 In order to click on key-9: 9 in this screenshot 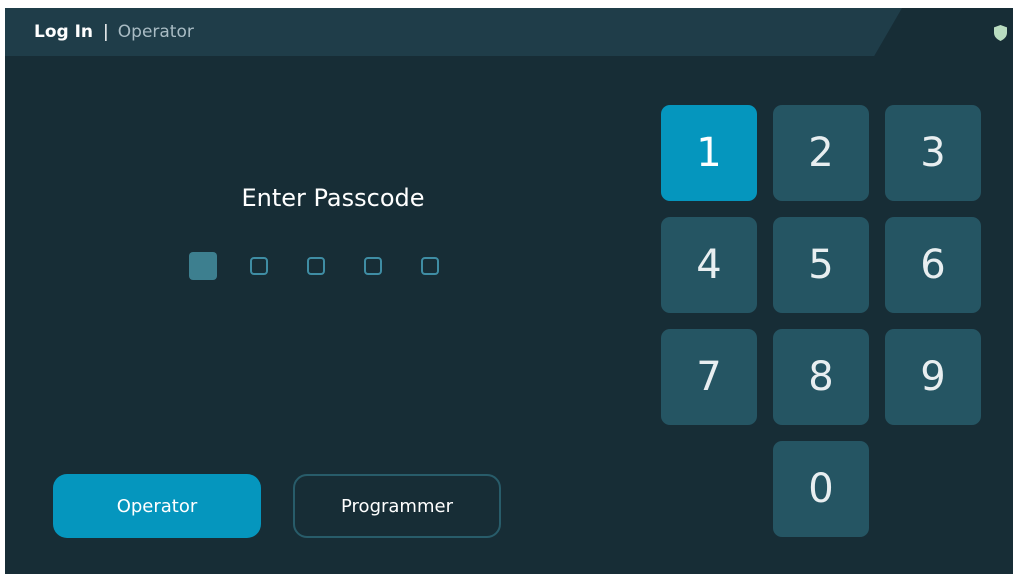, I will do `click(933, 377)`.